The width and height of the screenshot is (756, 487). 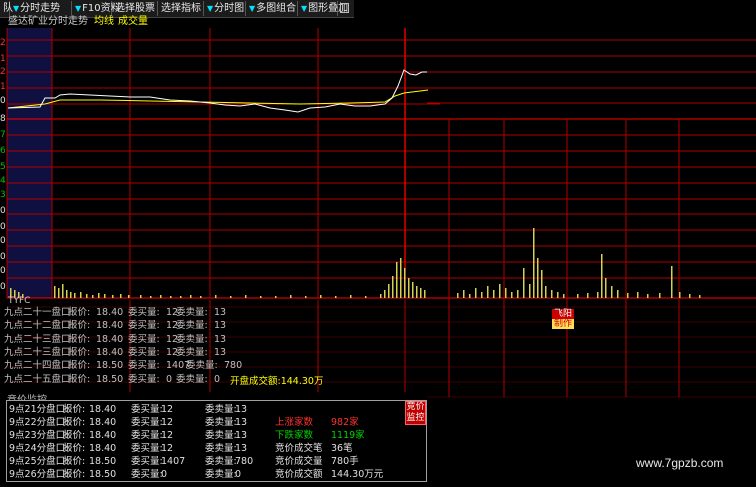 What do you see at coordinates (96, 8) in the screenshot?
I see `toolbar-item-f10: ▼F10资料` at bounding box center [96, 8].